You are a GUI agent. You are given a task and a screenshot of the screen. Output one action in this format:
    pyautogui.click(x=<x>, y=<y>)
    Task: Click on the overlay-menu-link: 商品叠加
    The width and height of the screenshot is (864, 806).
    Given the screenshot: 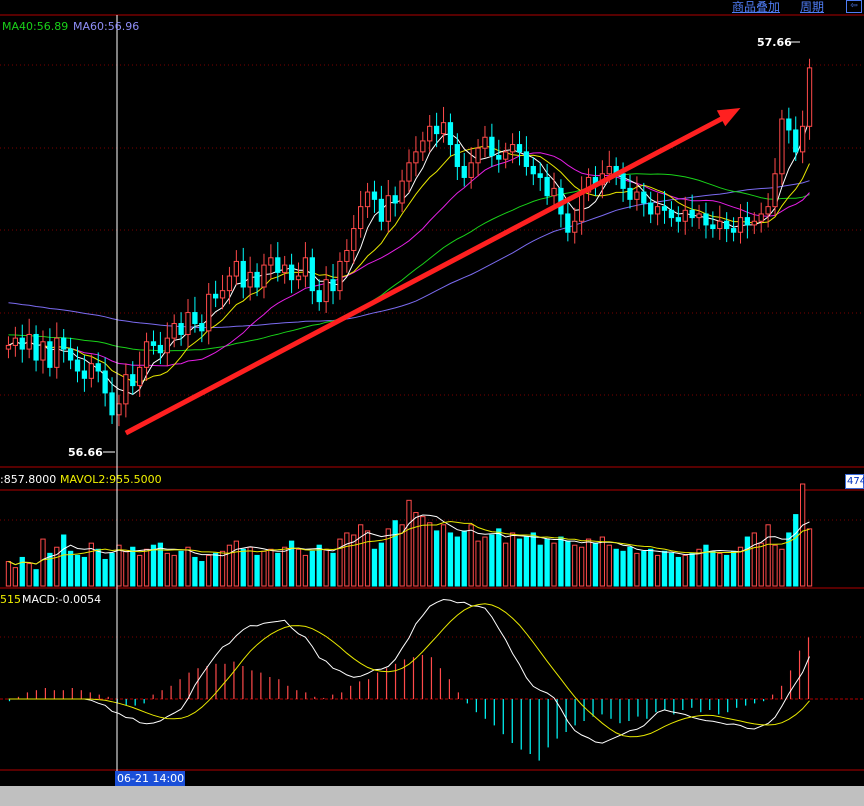 What is the action you would take?
    pyautogui.click(x=756, y=7)
    